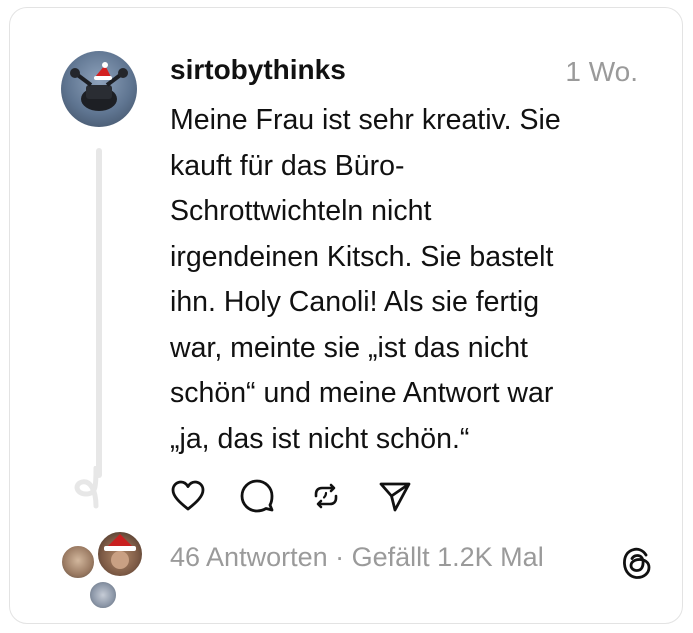 This screenshot has width=693, height=633. I want to click on post-text-line: irgendeinen Kitsch. Sie bastelt, so click(362, 256).